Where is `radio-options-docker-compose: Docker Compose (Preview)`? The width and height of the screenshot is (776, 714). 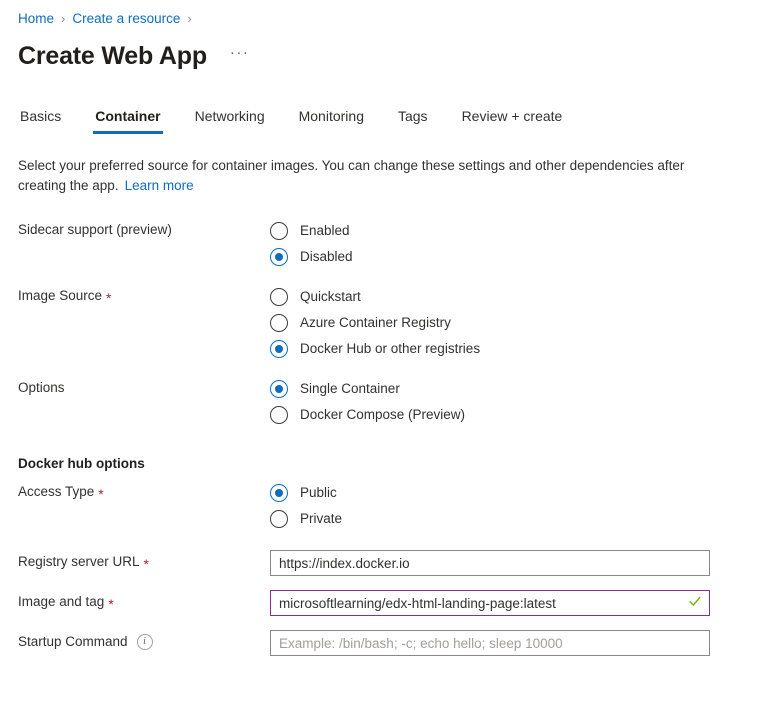
radio-options-docker-compose: Docker Compose (Preview) is located at coordinates (523, 415).